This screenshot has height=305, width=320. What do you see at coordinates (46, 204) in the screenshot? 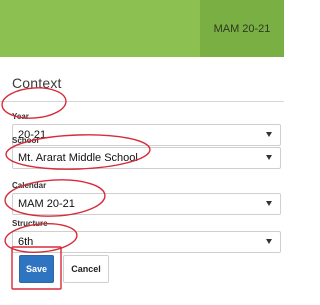
I see `calendar-value: MAM 20-21` at bounding box center [46, 204].